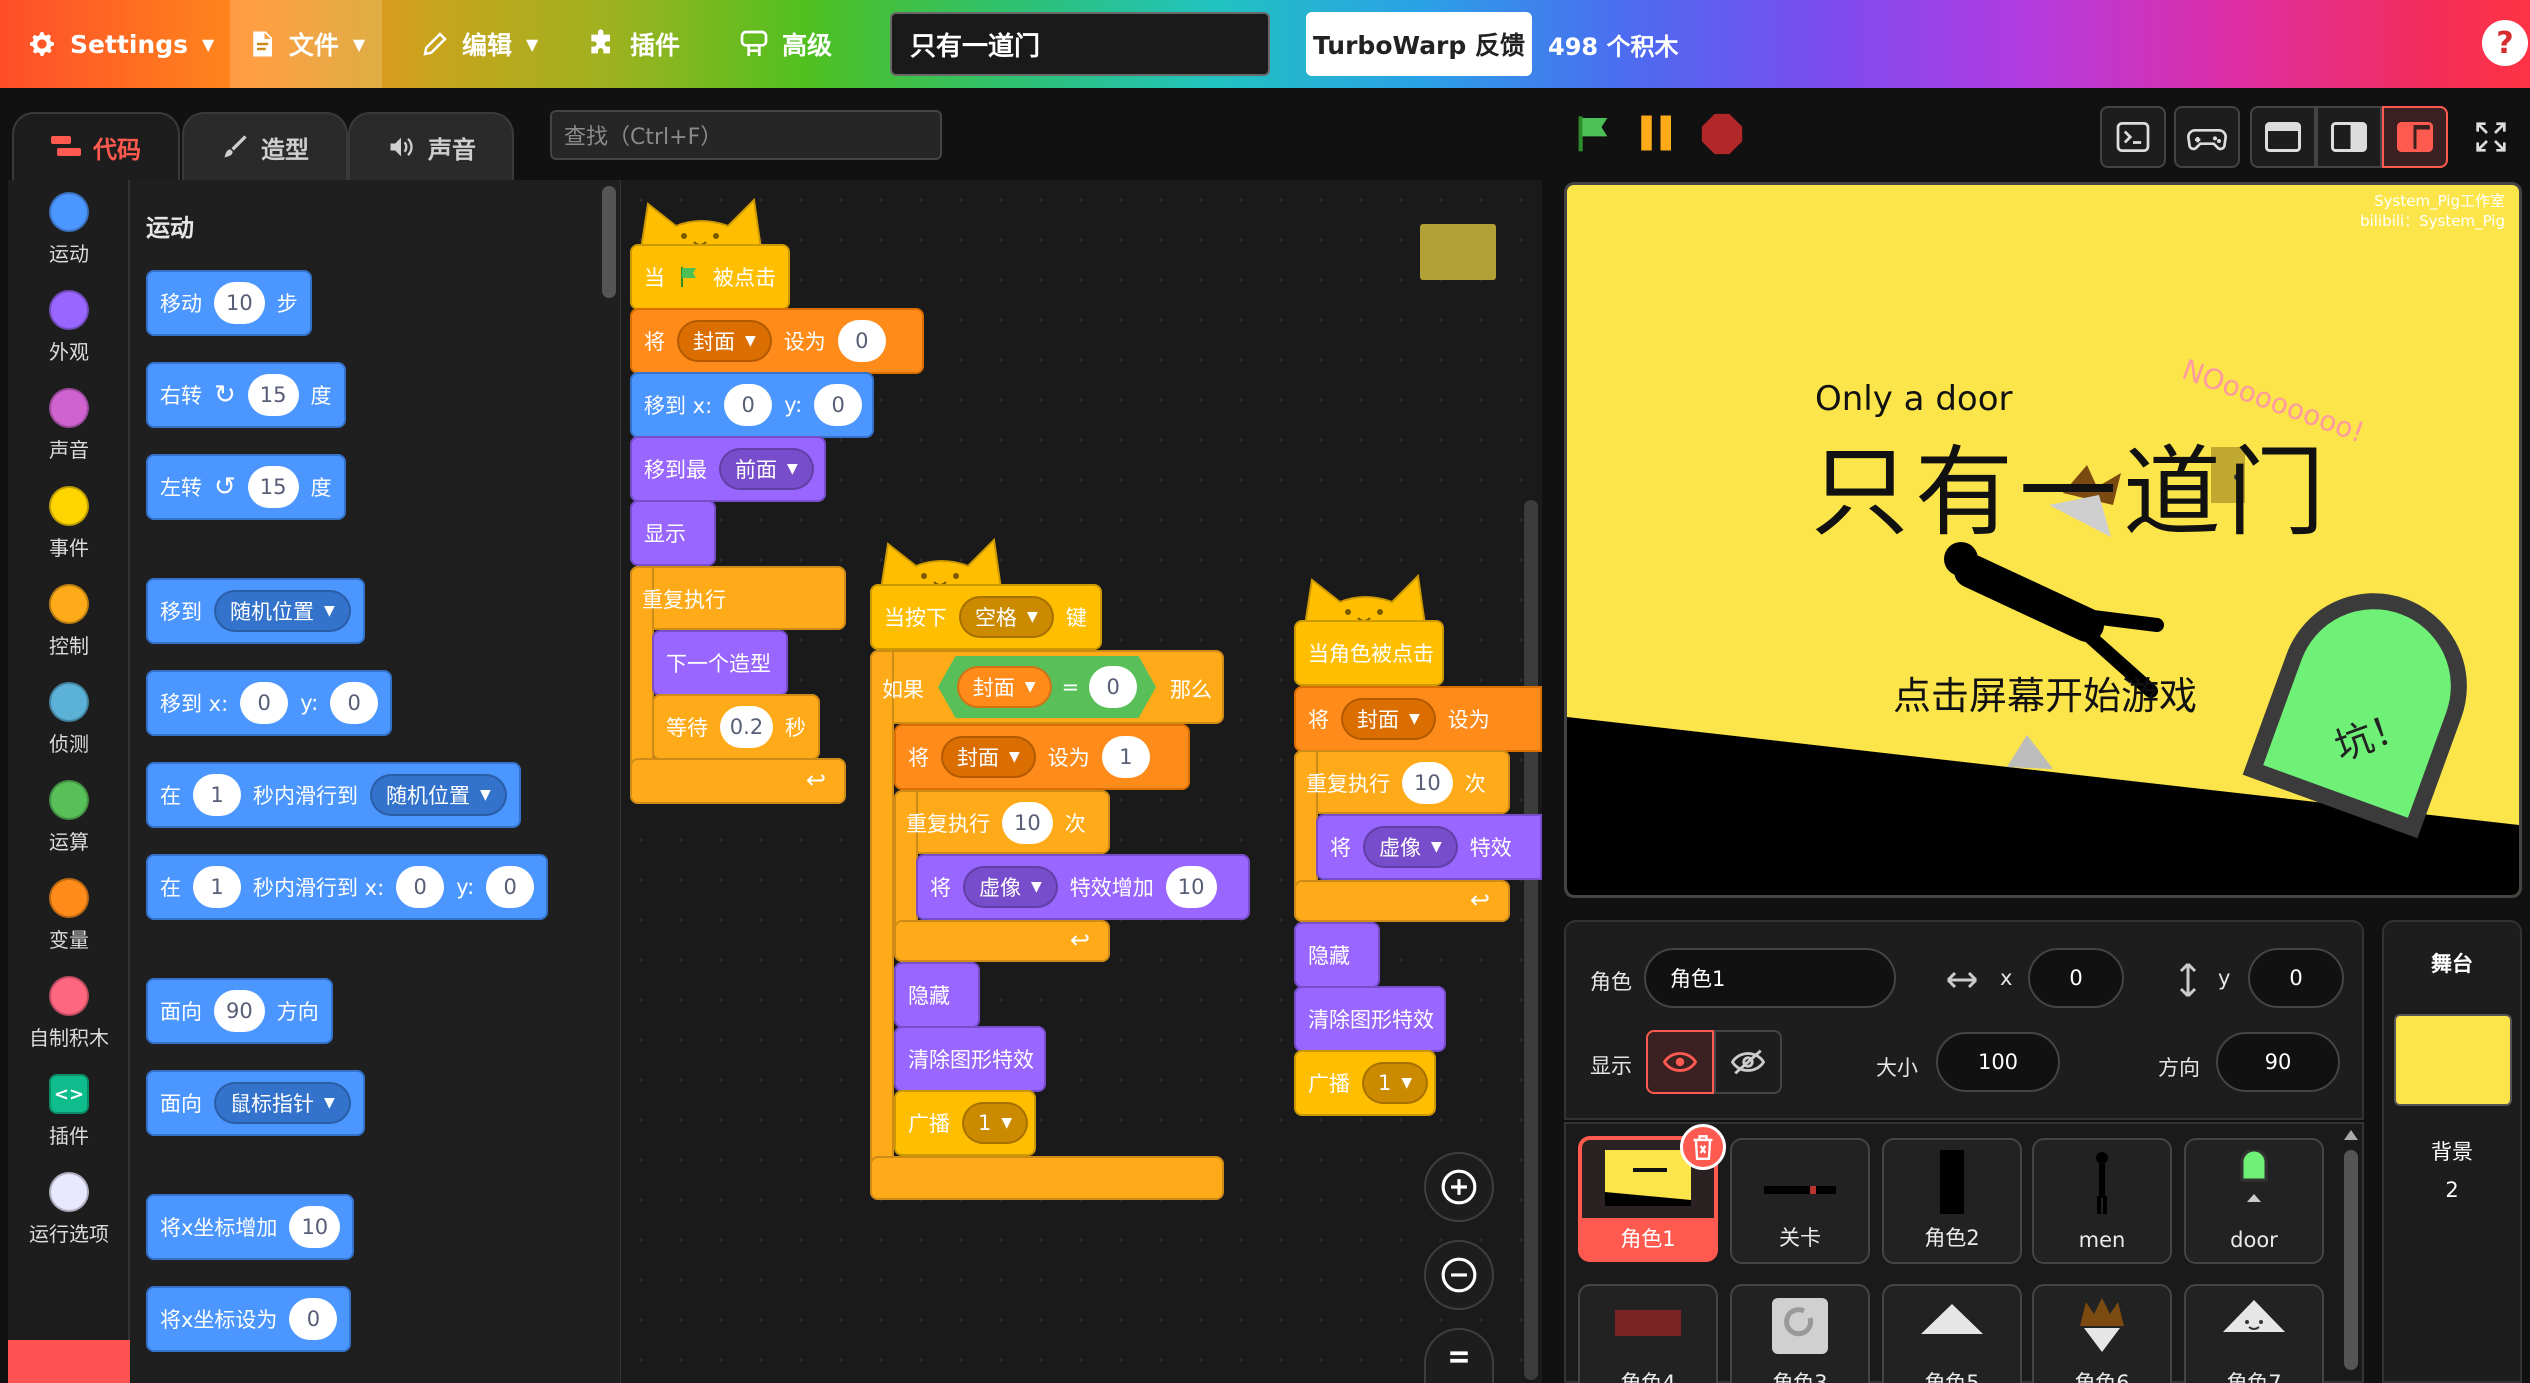  Describe the element at coordinates (1800, 1201) in the screenshot. I see `sprite-tile-2: 关卡` at that location.